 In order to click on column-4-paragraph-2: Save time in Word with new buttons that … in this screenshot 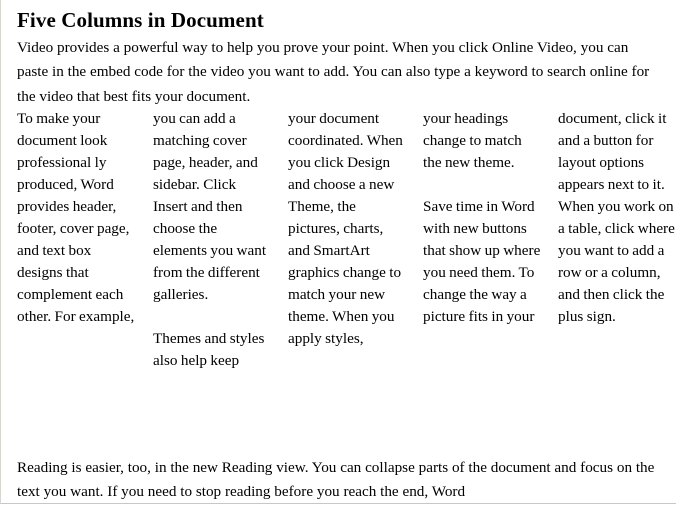, I will do `click(482, 262)`.